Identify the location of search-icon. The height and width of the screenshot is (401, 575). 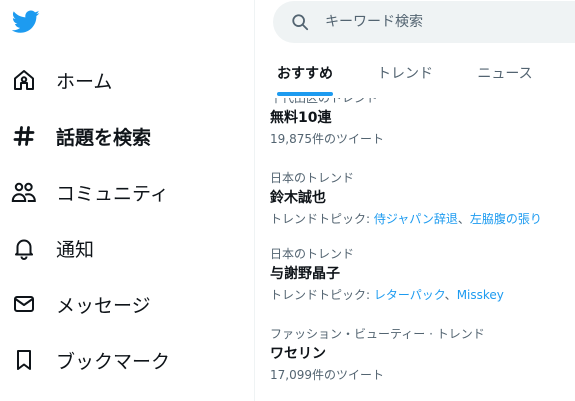
(300, 22).